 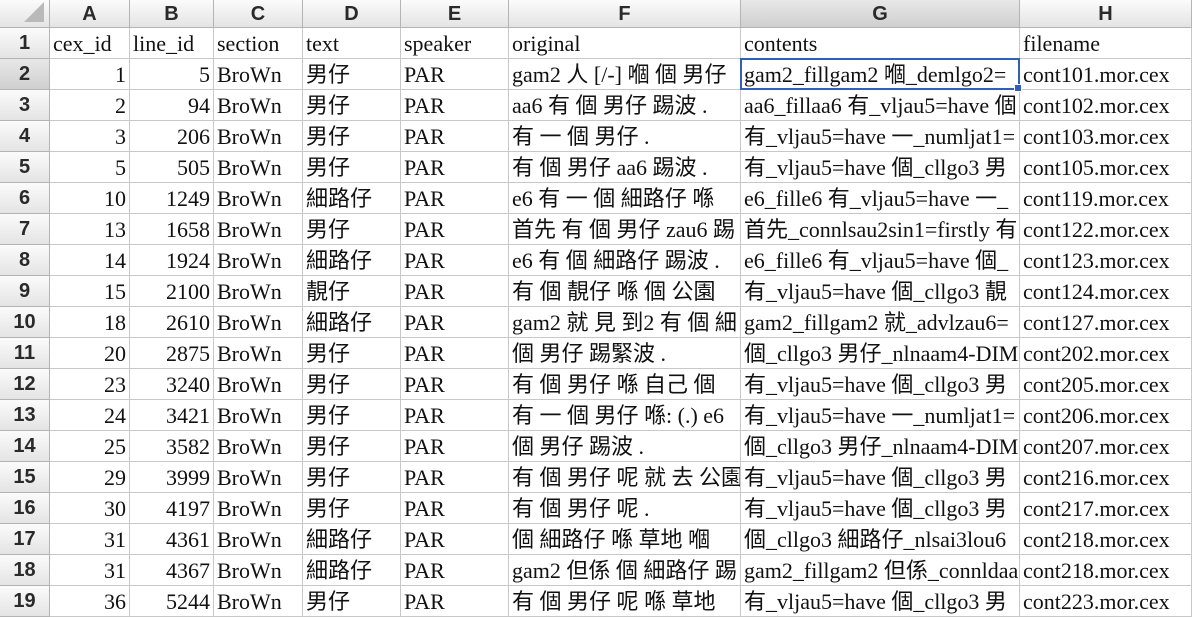 What do you see at coordinates (1106, 43) in the screenshot?
I see `column-title-cell: filename` at bounding box center [1106, 43].